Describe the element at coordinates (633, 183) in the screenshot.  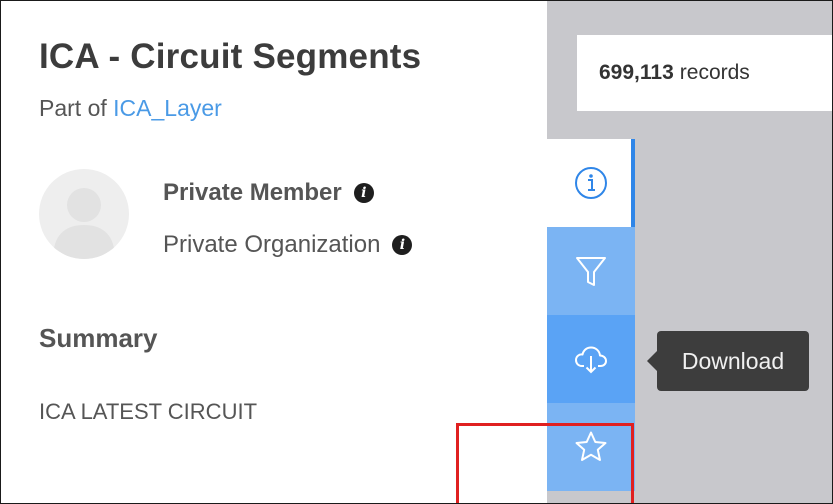
I see `active-tab-indicator` at that location.